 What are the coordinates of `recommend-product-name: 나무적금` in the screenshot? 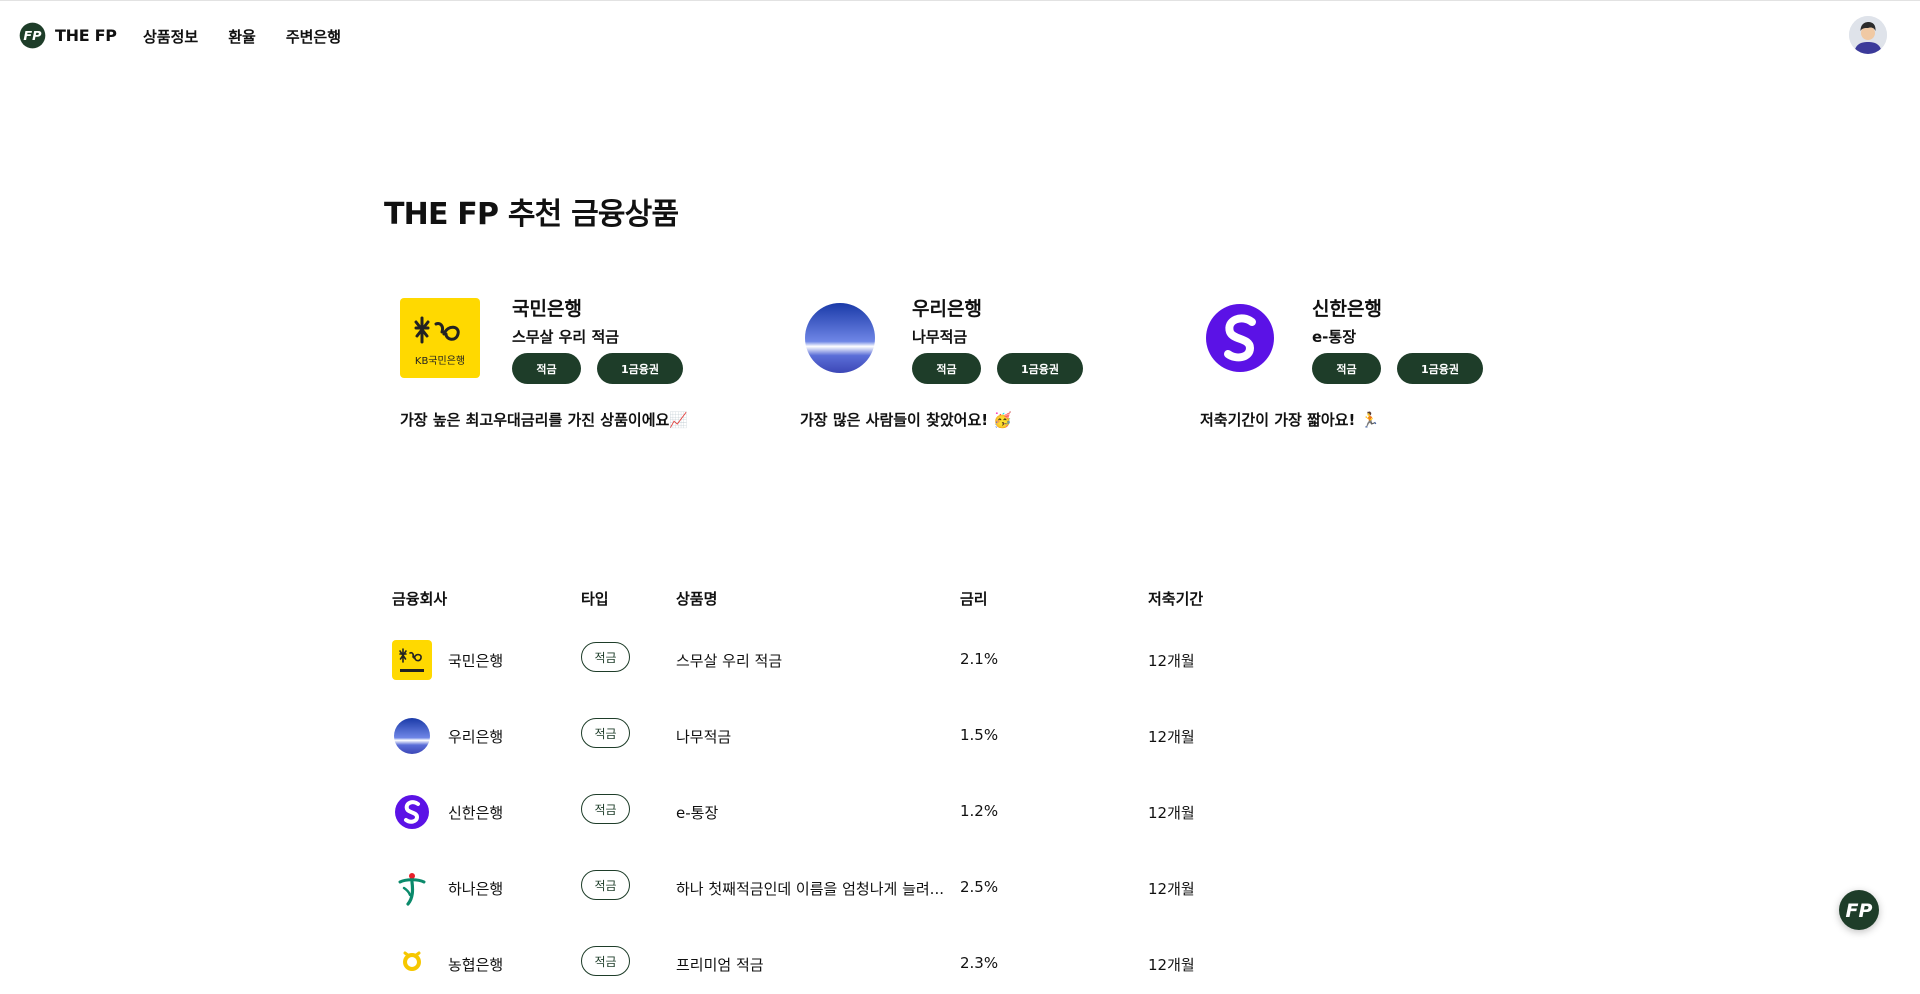 It's located at (940, 337).